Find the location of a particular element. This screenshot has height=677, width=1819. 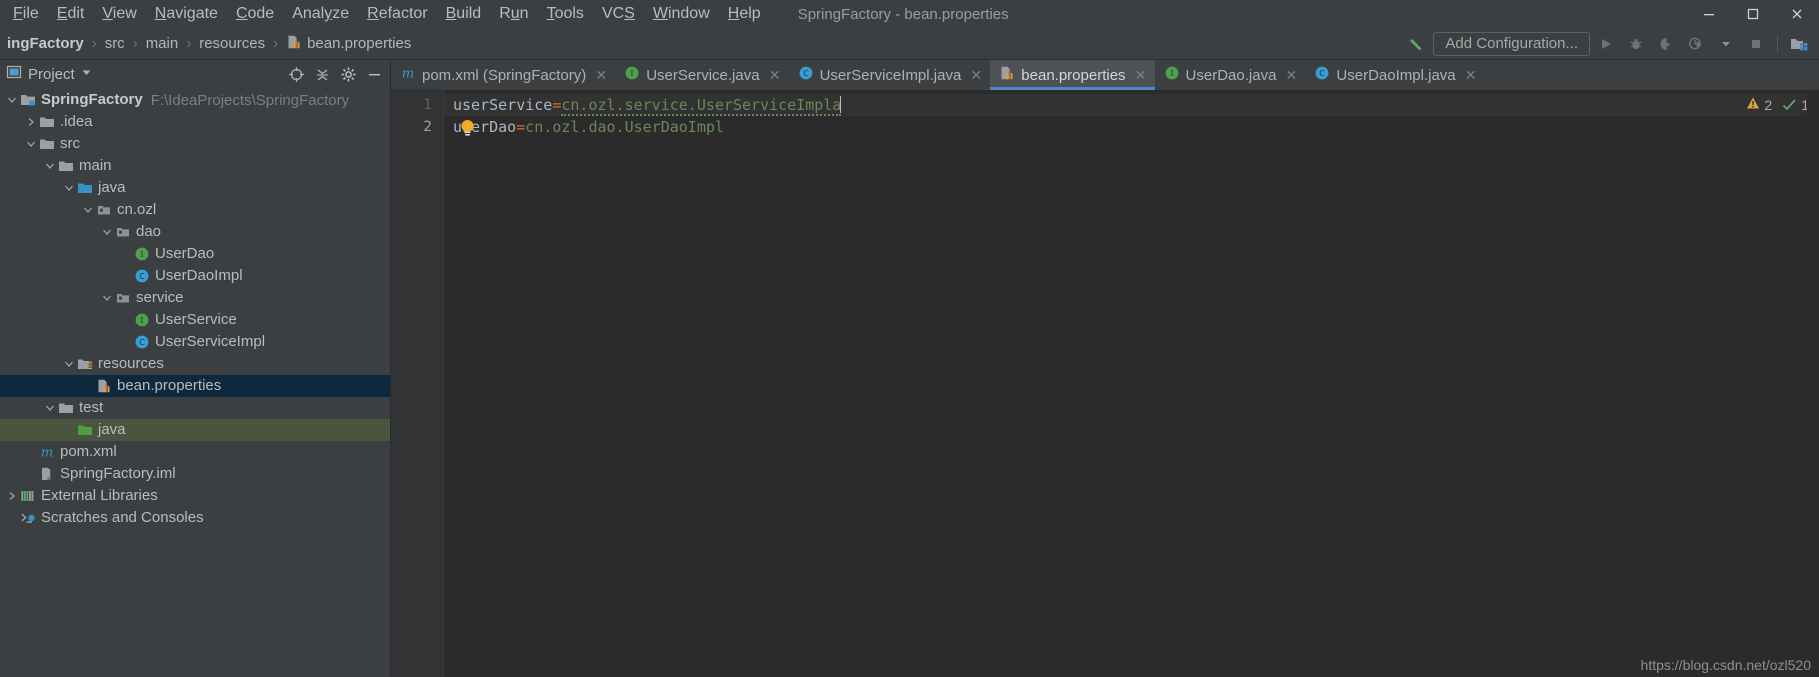

tree-item-bean-properties: bean.properties is located at coordinates (195, 386).